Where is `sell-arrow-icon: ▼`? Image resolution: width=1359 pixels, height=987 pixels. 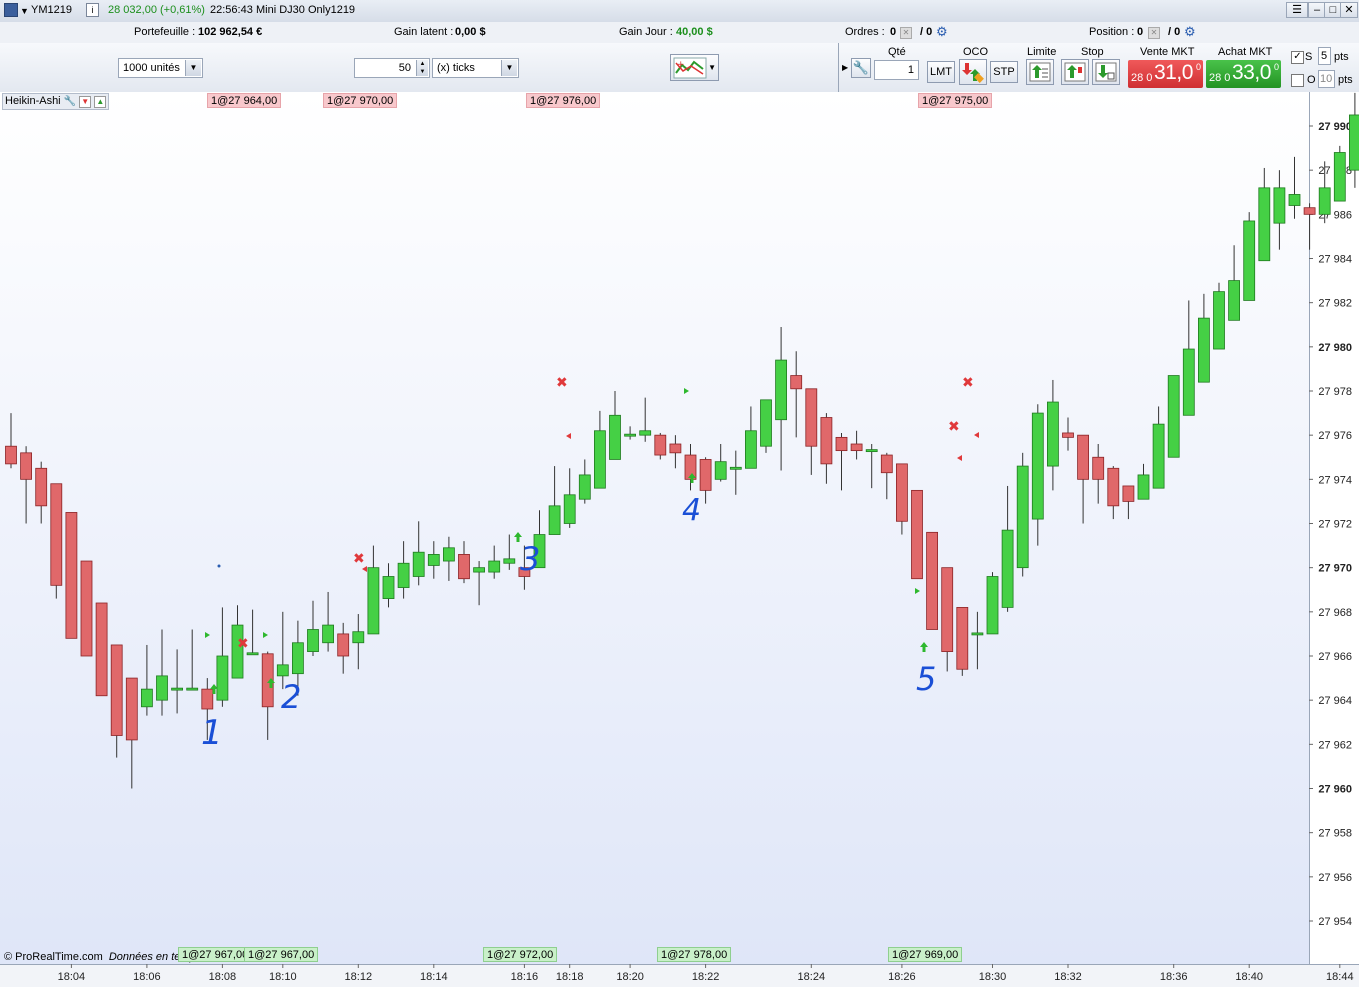
sell-arrow-icon: ▼ is located at coordinates (85, 102).